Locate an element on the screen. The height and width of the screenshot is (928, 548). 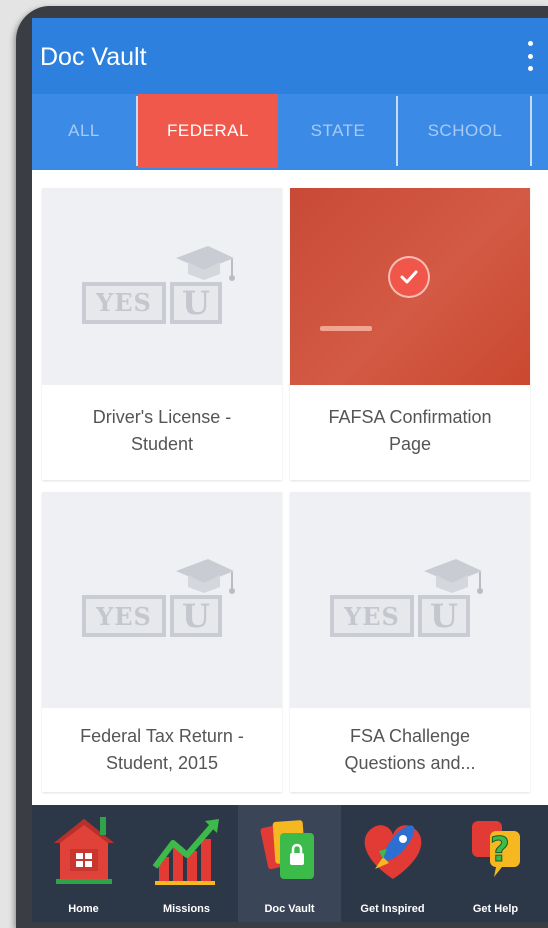
nav-doc-vault: Doc Vault is located at coordinates (289, 863).